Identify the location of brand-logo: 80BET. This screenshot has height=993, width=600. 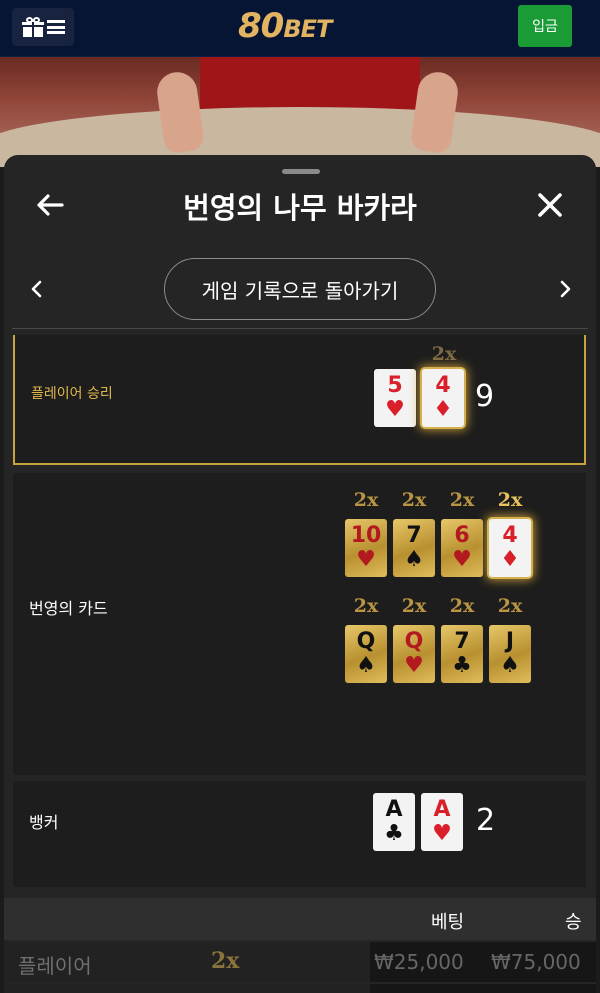
(285, 26).